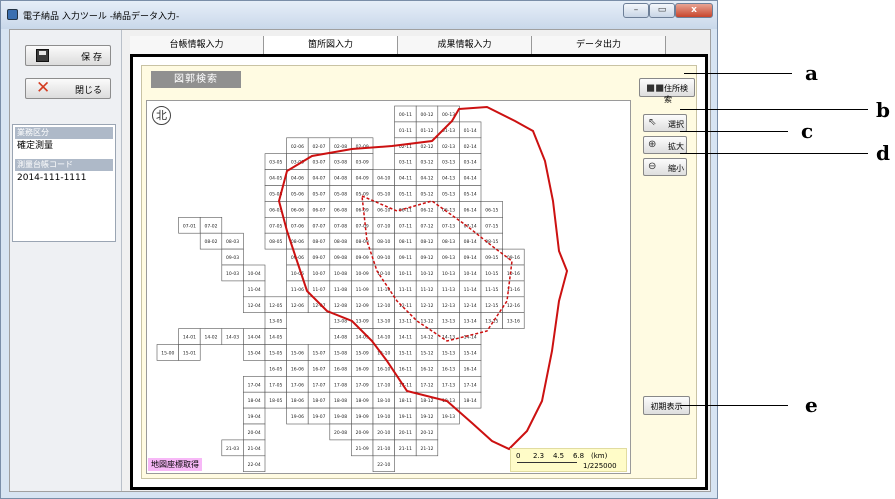  Describe the element at coordinates (465, 46) in the screenshot. I see `tab-result-info: 成果情報入力` at that location.